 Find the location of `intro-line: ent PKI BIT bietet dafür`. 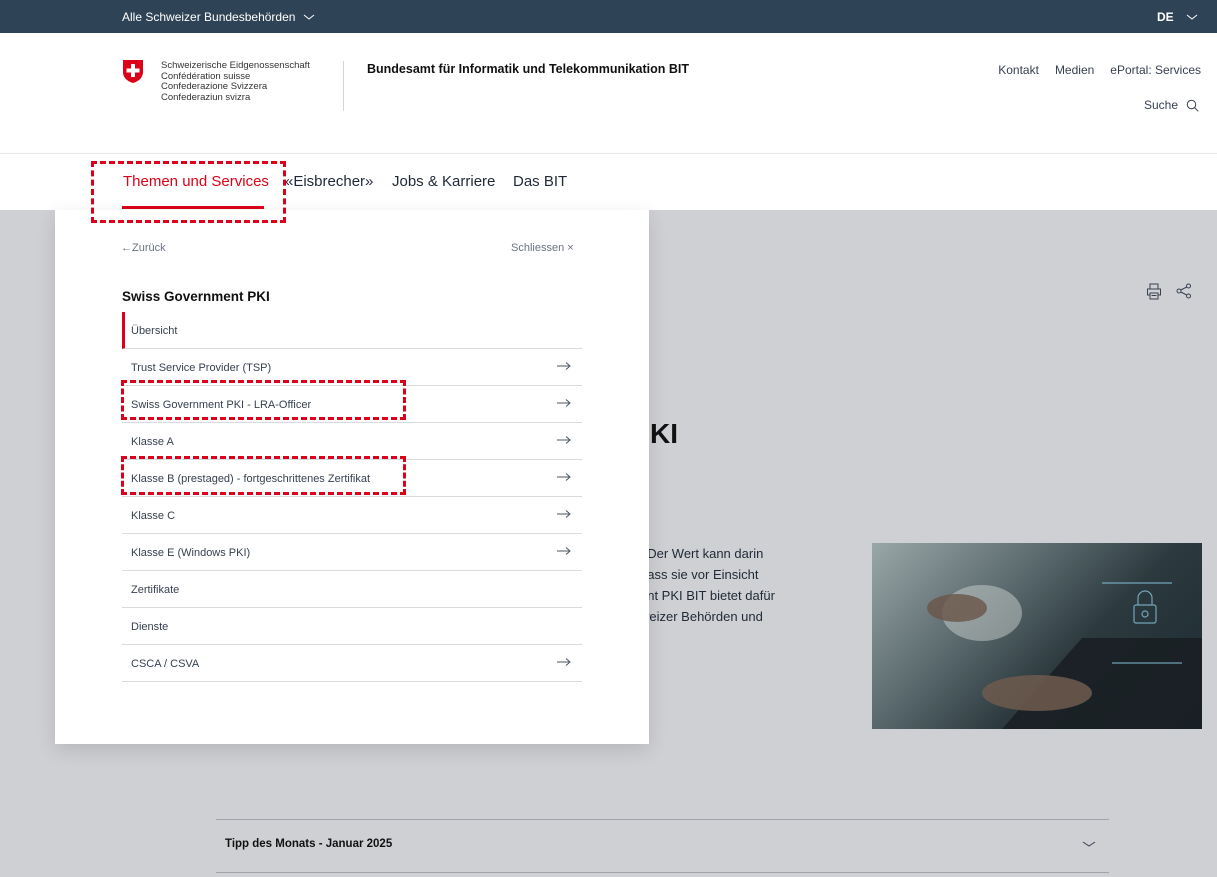

intro-line: ent PKI BIT bietet dafür is located at coordinates (707, 595).